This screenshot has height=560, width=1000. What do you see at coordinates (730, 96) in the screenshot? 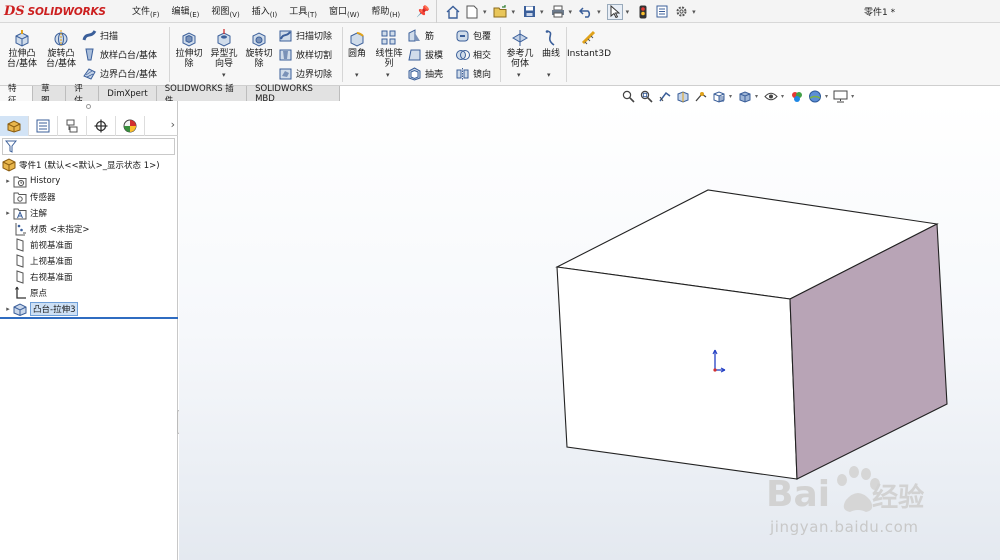
I see `view-orientation-dropdown-icon: ▾` at bounding box center [730, 96].